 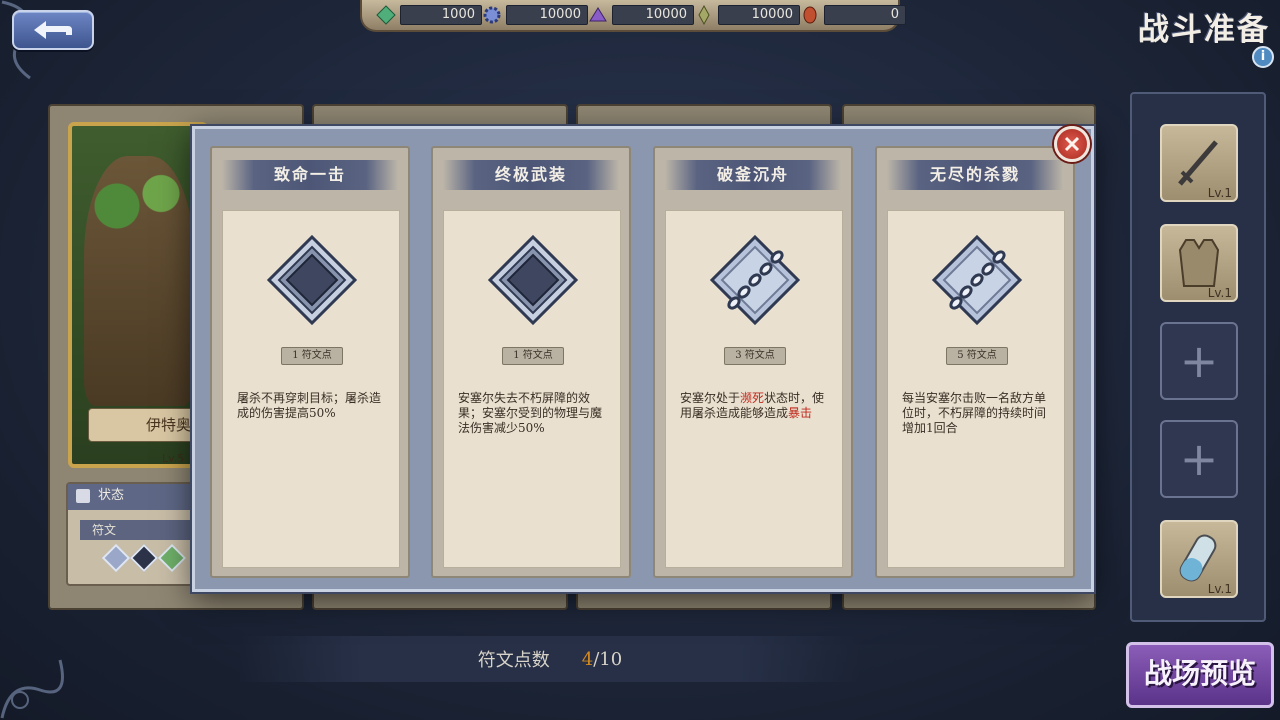 I want to click on info-icon: i, so click(x=1263, y=57).